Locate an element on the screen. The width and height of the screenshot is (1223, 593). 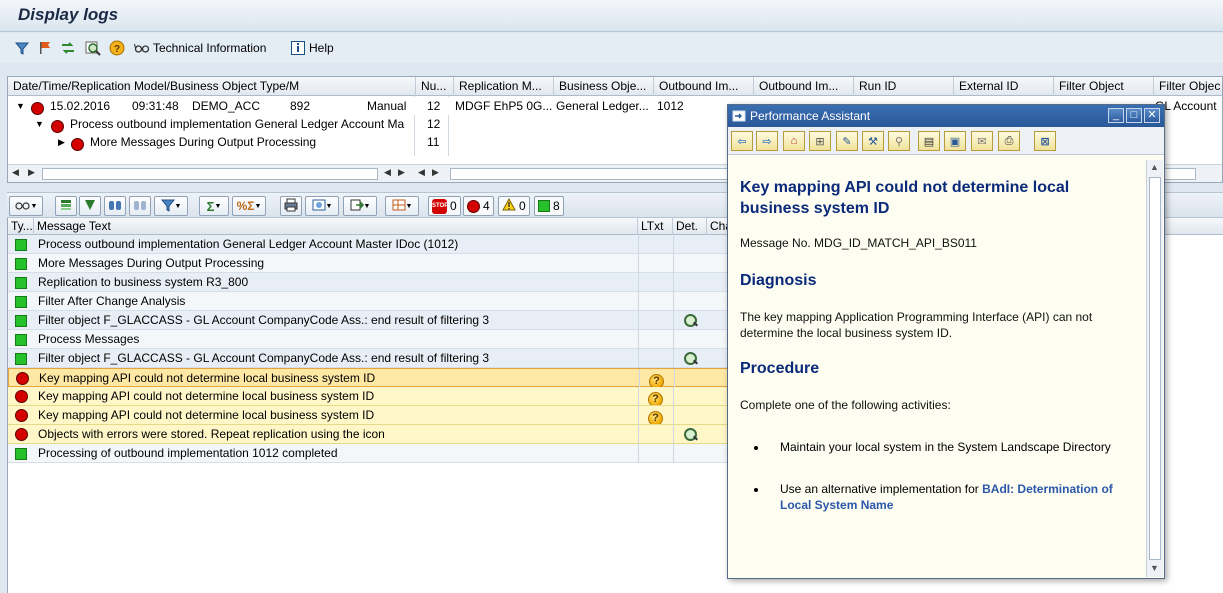
col-filter-object: Filter Object is located at coordinates (1104, 86).